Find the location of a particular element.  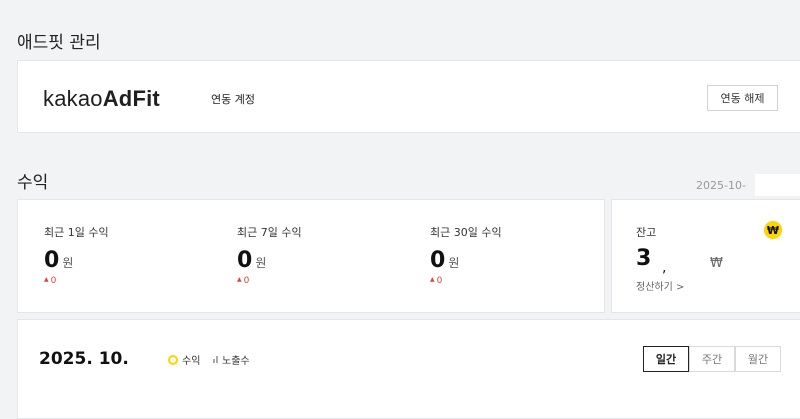

stat-label: 최근 1일 수익 is located at coordinates (76, 232).